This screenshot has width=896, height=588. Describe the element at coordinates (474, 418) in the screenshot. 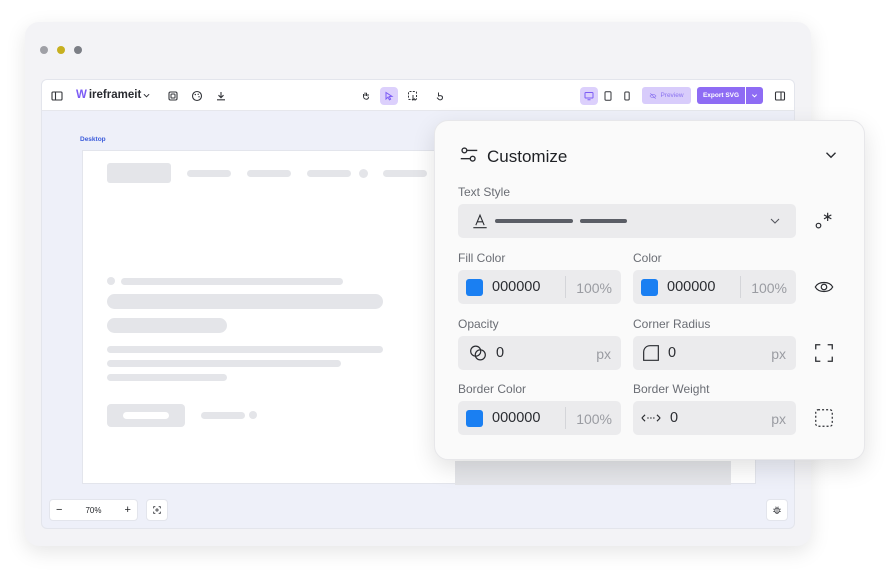

I see `border-color-swatch` at that location.